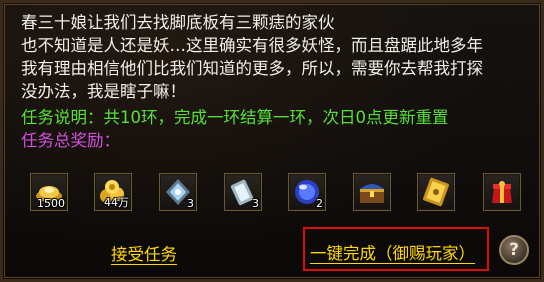  I want to click on red-gift-pouch-icon, so click(502, 192).